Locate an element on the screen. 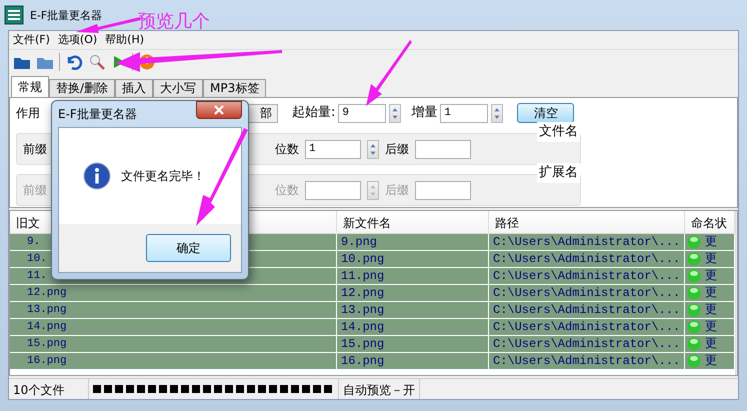 Image resolution: width=747 pixels, height=411 pixels. tab: MP3标签 is located at coordinates (234, 88).